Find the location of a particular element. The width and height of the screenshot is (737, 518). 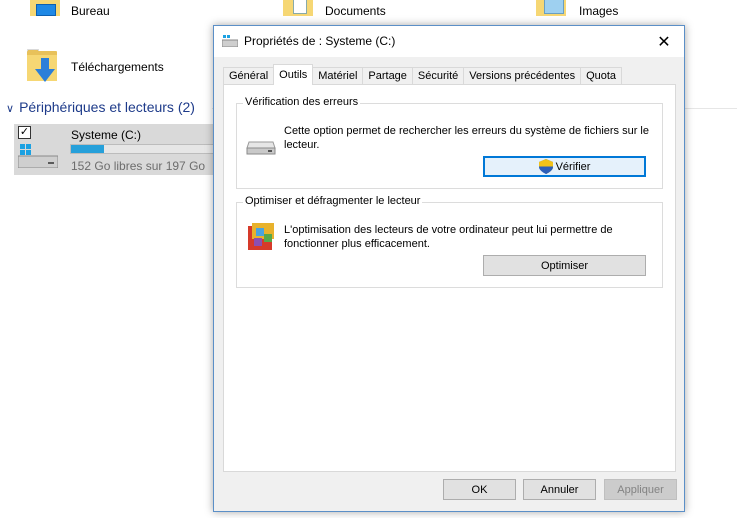

tab-materiel: Matériel is located at coordinates (338, 76).